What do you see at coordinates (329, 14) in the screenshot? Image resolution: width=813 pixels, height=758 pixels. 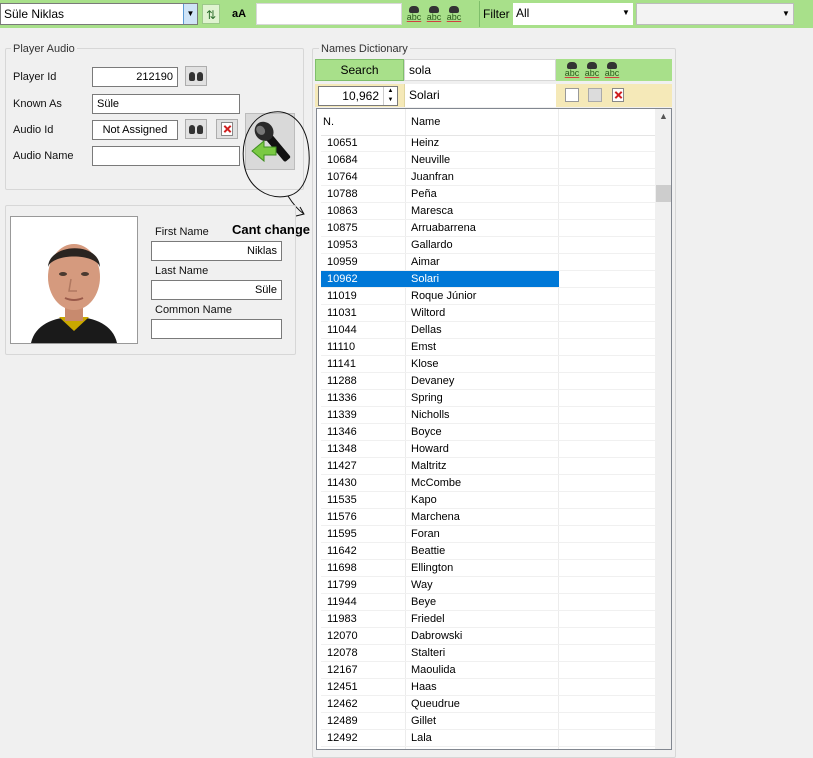 I see `text-search-input` at bounding box center [329, 14].